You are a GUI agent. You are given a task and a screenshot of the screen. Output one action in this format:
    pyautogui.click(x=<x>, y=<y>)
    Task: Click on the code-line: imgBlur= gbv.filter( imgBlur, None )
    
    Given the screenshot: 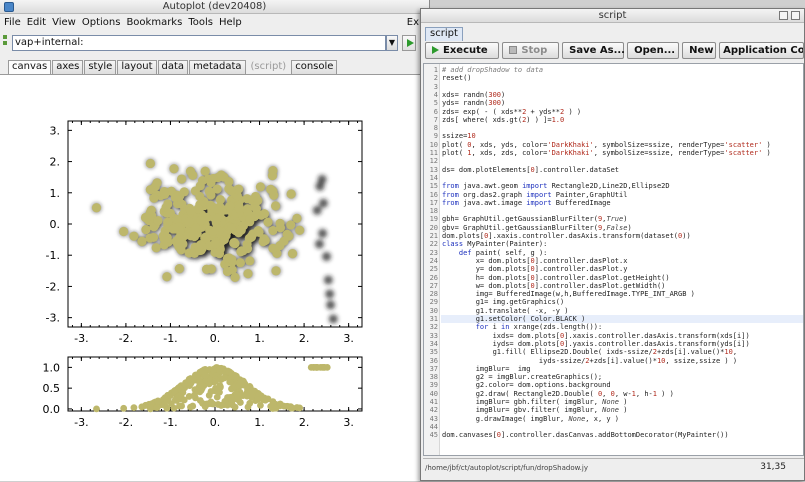 What is the action you would take?
    pyautogui.click(x=535, y=410)
    